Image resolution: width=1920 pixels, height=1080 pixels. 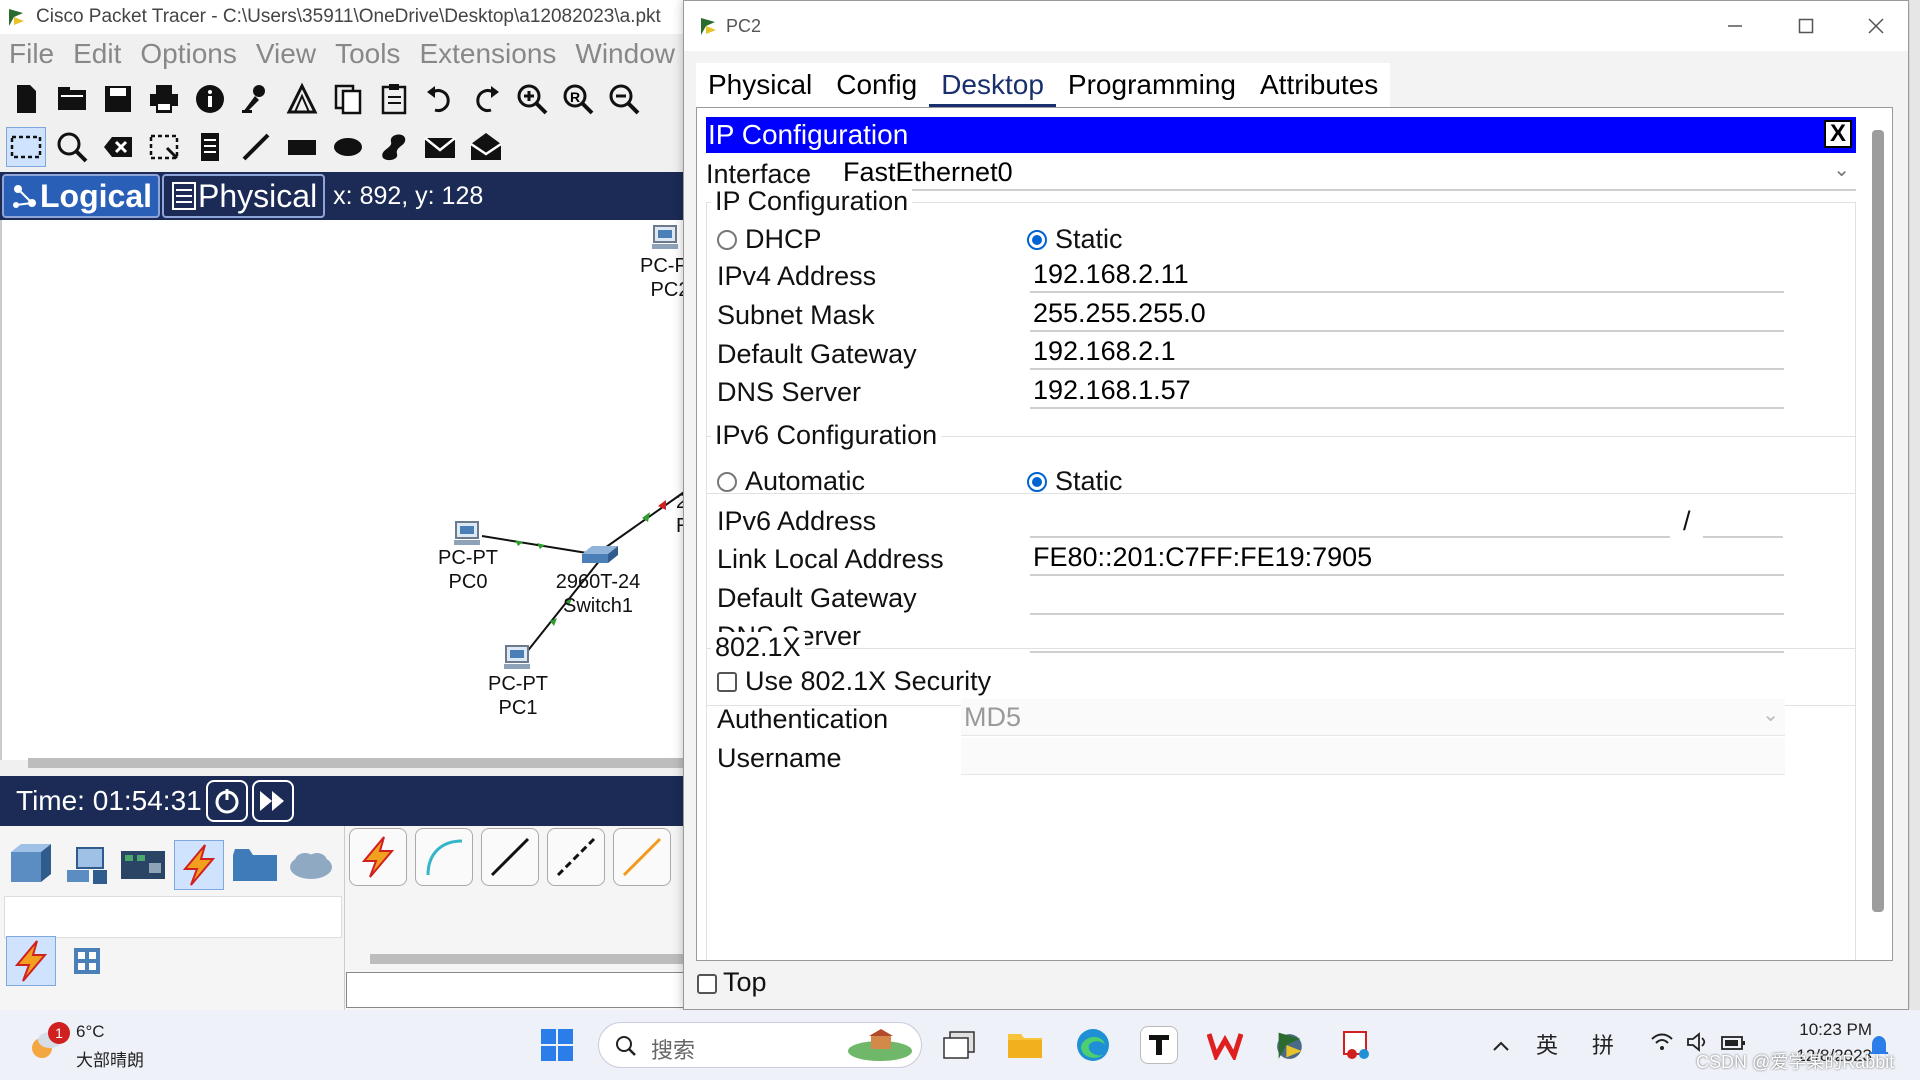 I want to click on menu-options: Options, so click(x=188, y=54).